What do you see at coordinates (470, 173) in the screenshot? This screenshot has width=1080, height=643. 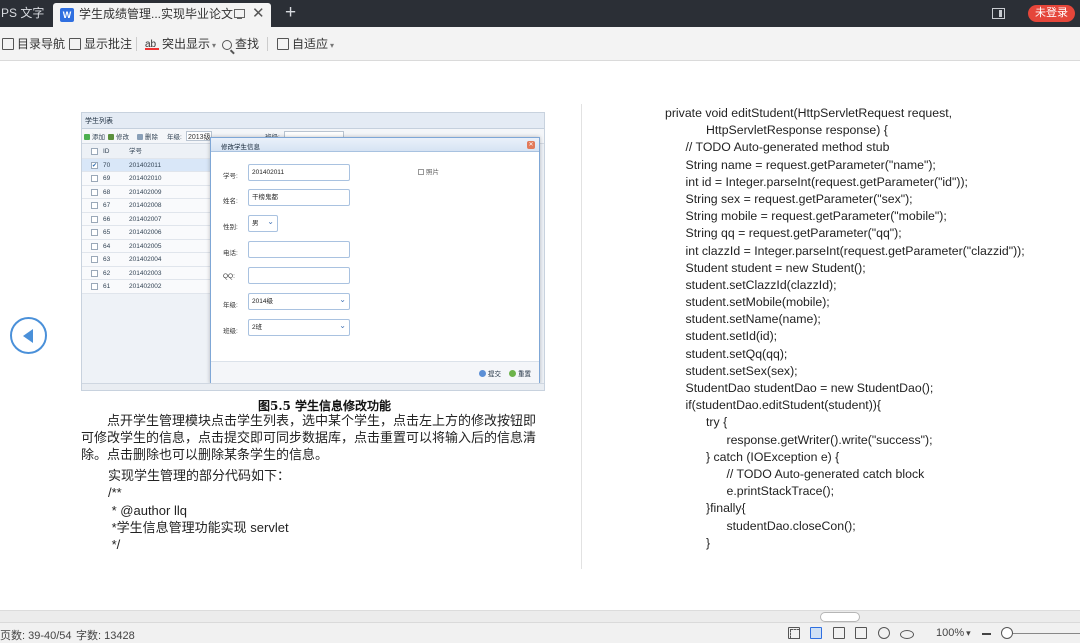 I see `photo-placeholder: 照片` at bounding box center [470, 173].